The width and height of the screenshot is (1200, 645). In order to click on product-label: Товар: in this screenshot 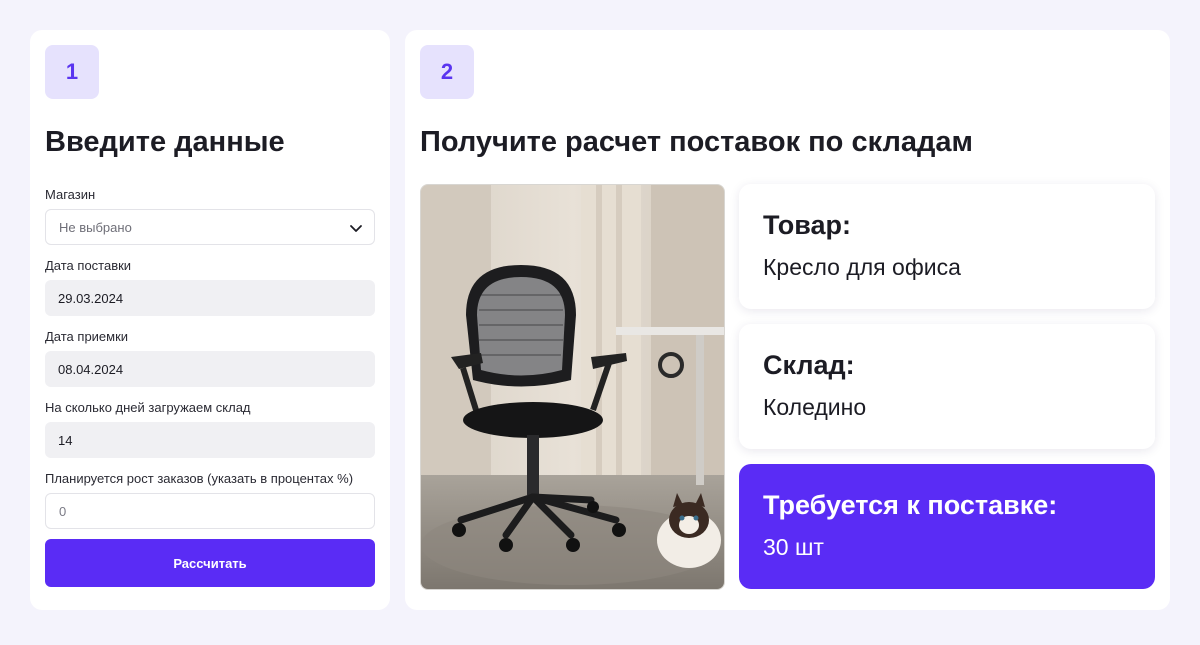, I will do `click(807, 225)`.